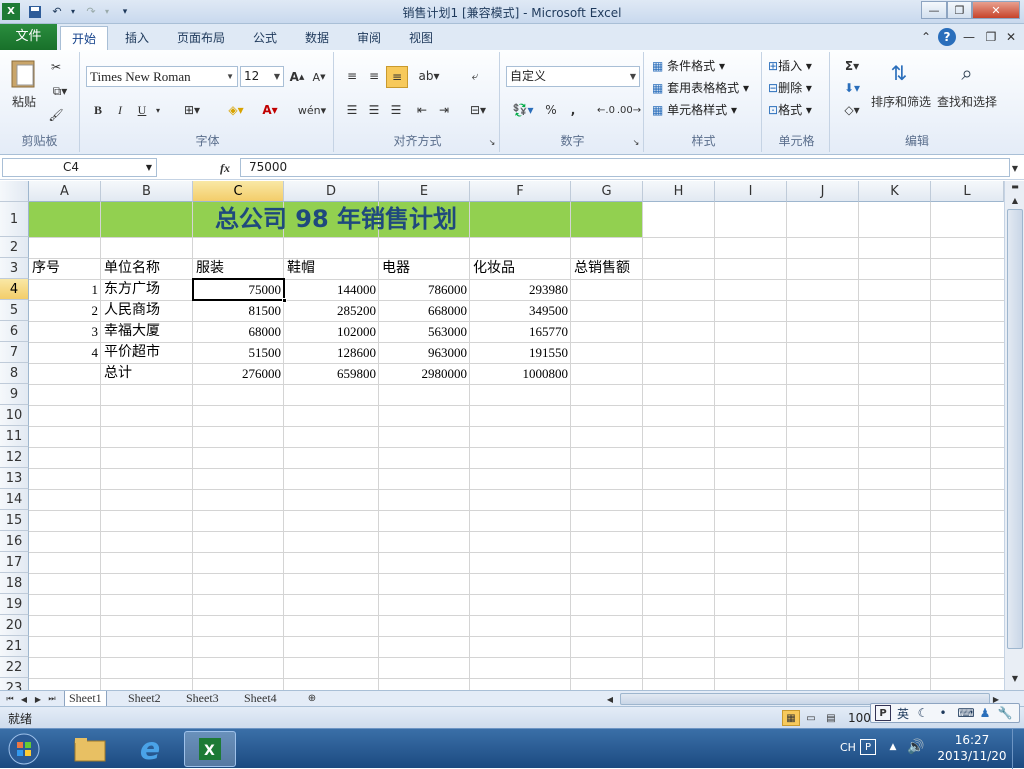 This screenshot has height=769, width=1024. Describe the element at coordinates (943, 713) in the screenshot. I see `ime-punctuation-icon: •` at that location.